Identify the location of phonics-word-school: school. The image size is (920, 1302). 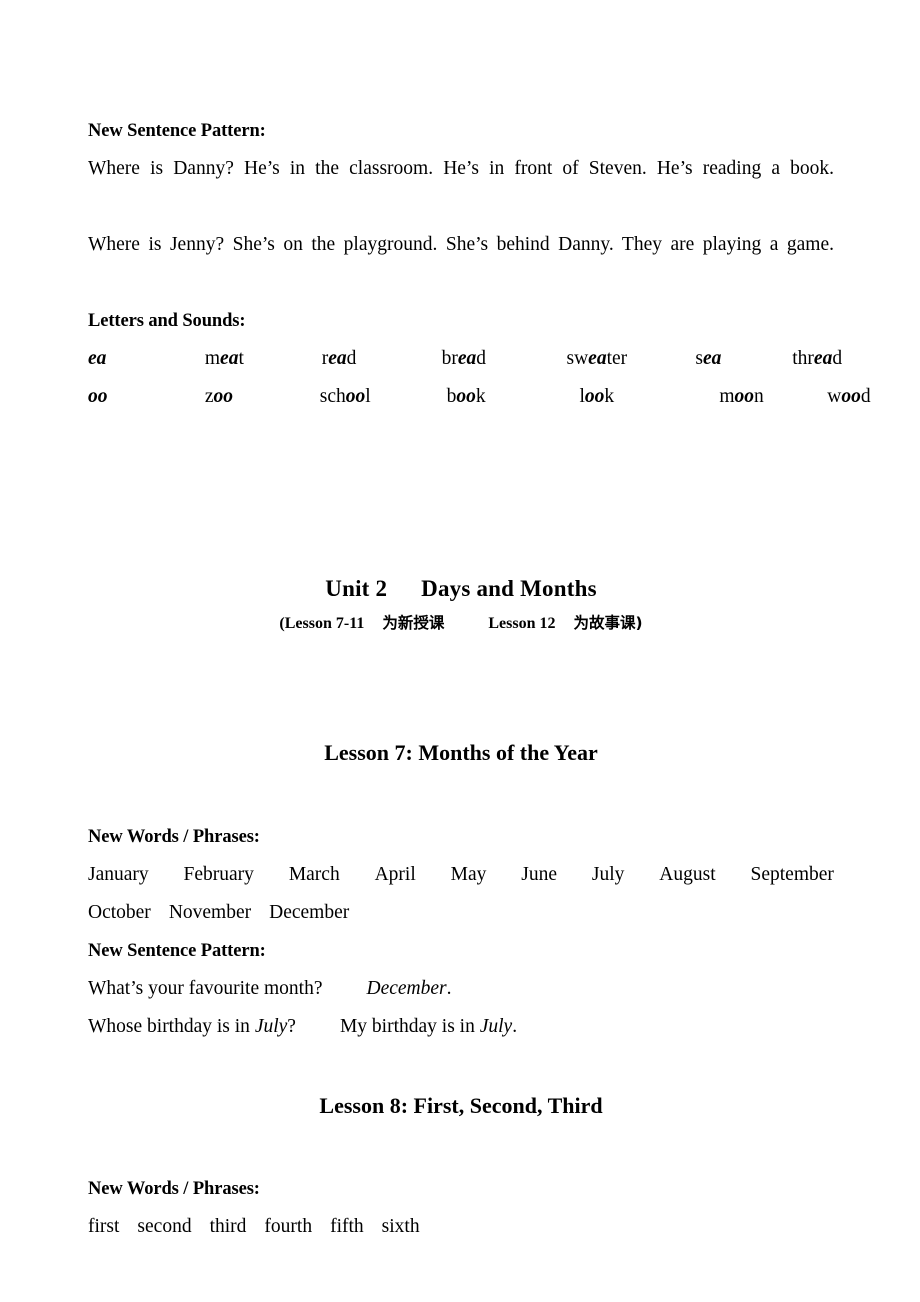
(381, 397).